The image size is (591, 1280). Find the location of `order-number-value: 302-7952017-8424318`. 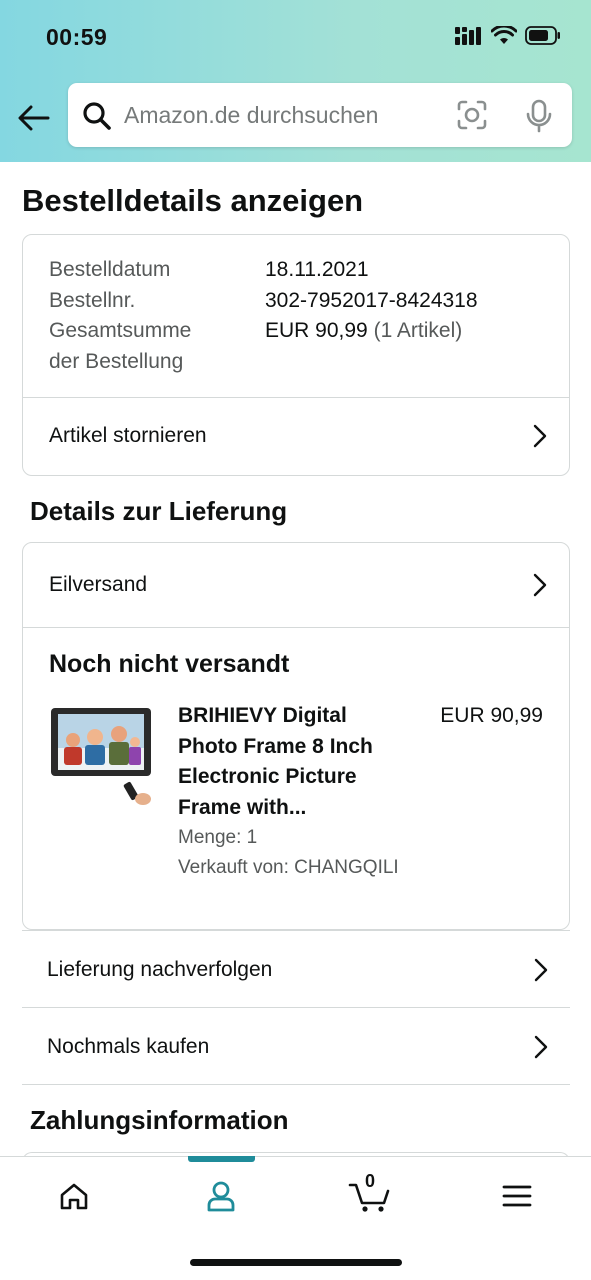

order-number-value: 302-7952017-8424318 is located at coordinates (371, 300).